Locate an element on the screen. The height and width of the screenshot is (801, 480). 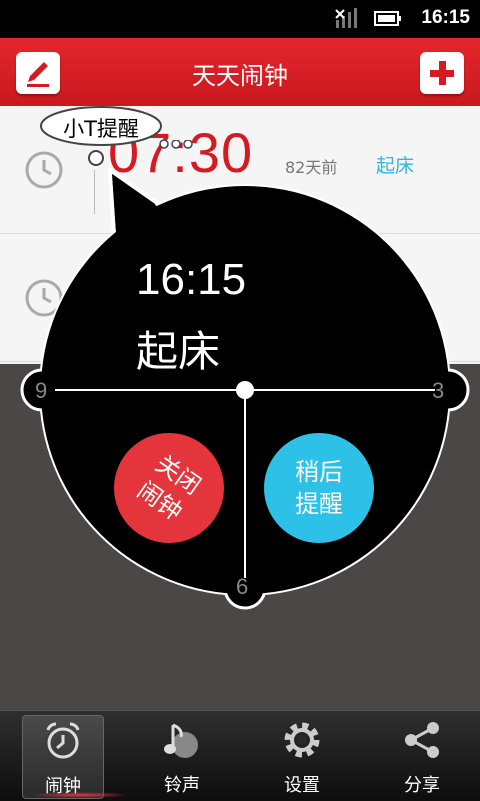
popup-time: 16:15 is located at coordinates (191, 279).